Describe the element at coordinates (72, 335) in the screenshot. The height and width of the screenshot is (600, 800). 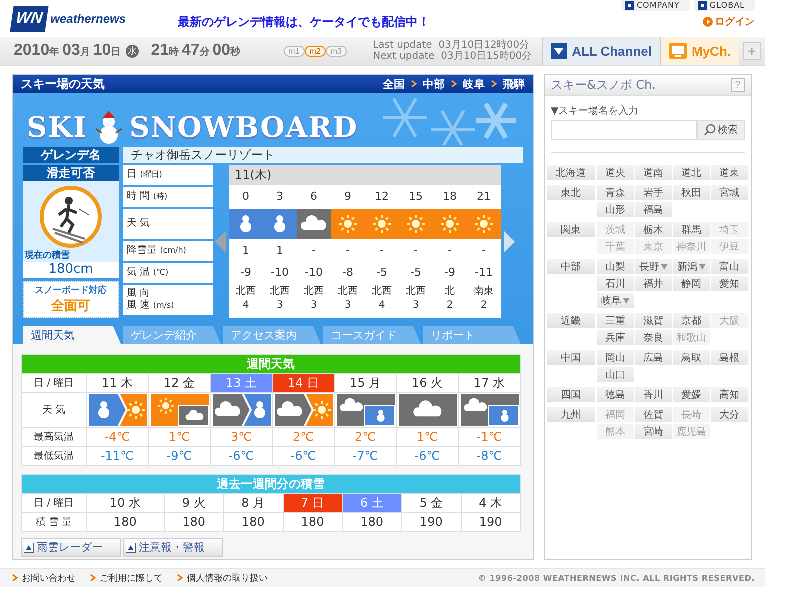
I see `tab: 週間天気` at that location.